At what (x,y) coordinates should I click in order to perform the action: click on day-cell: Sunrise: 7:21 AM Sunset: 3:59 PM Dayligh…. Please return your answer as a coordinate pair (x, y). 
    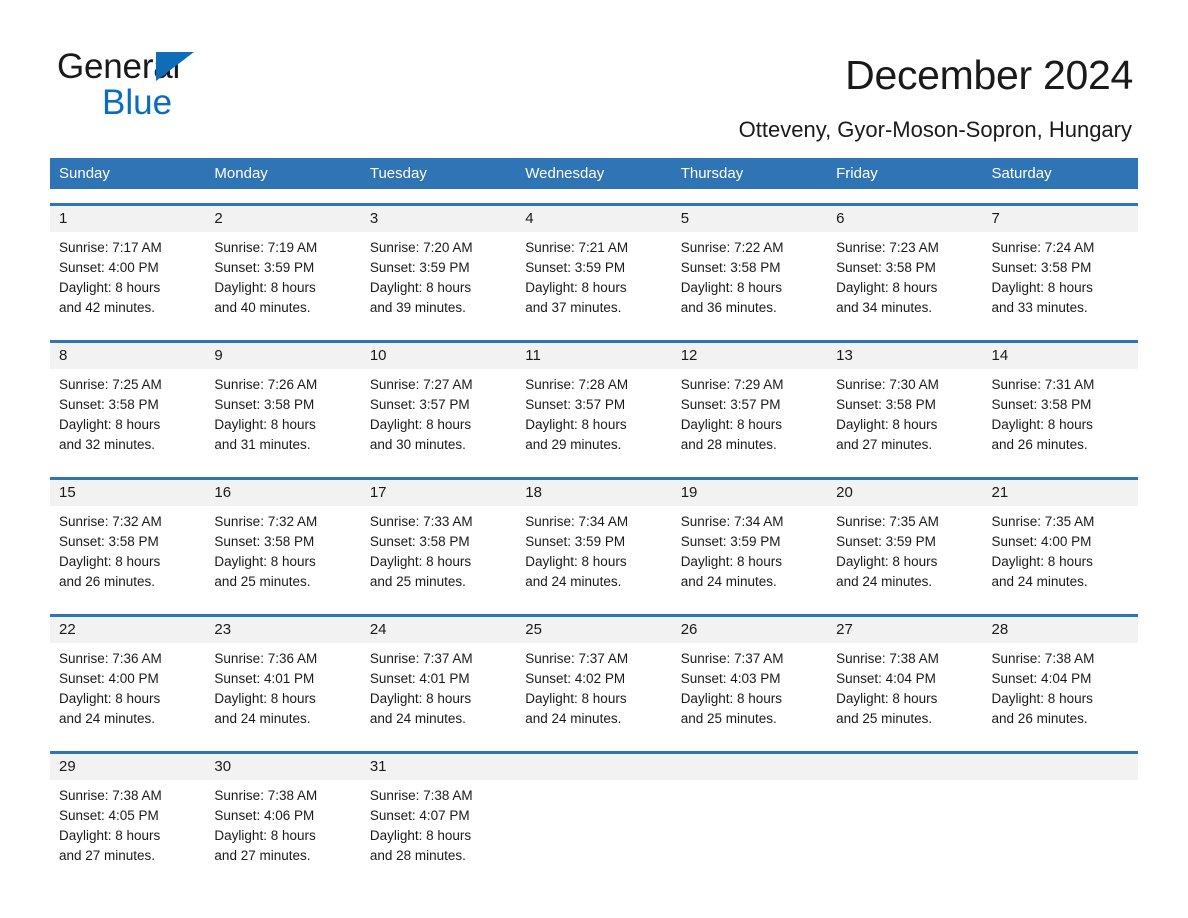
    Looking at the image, I should click on (593, 279).